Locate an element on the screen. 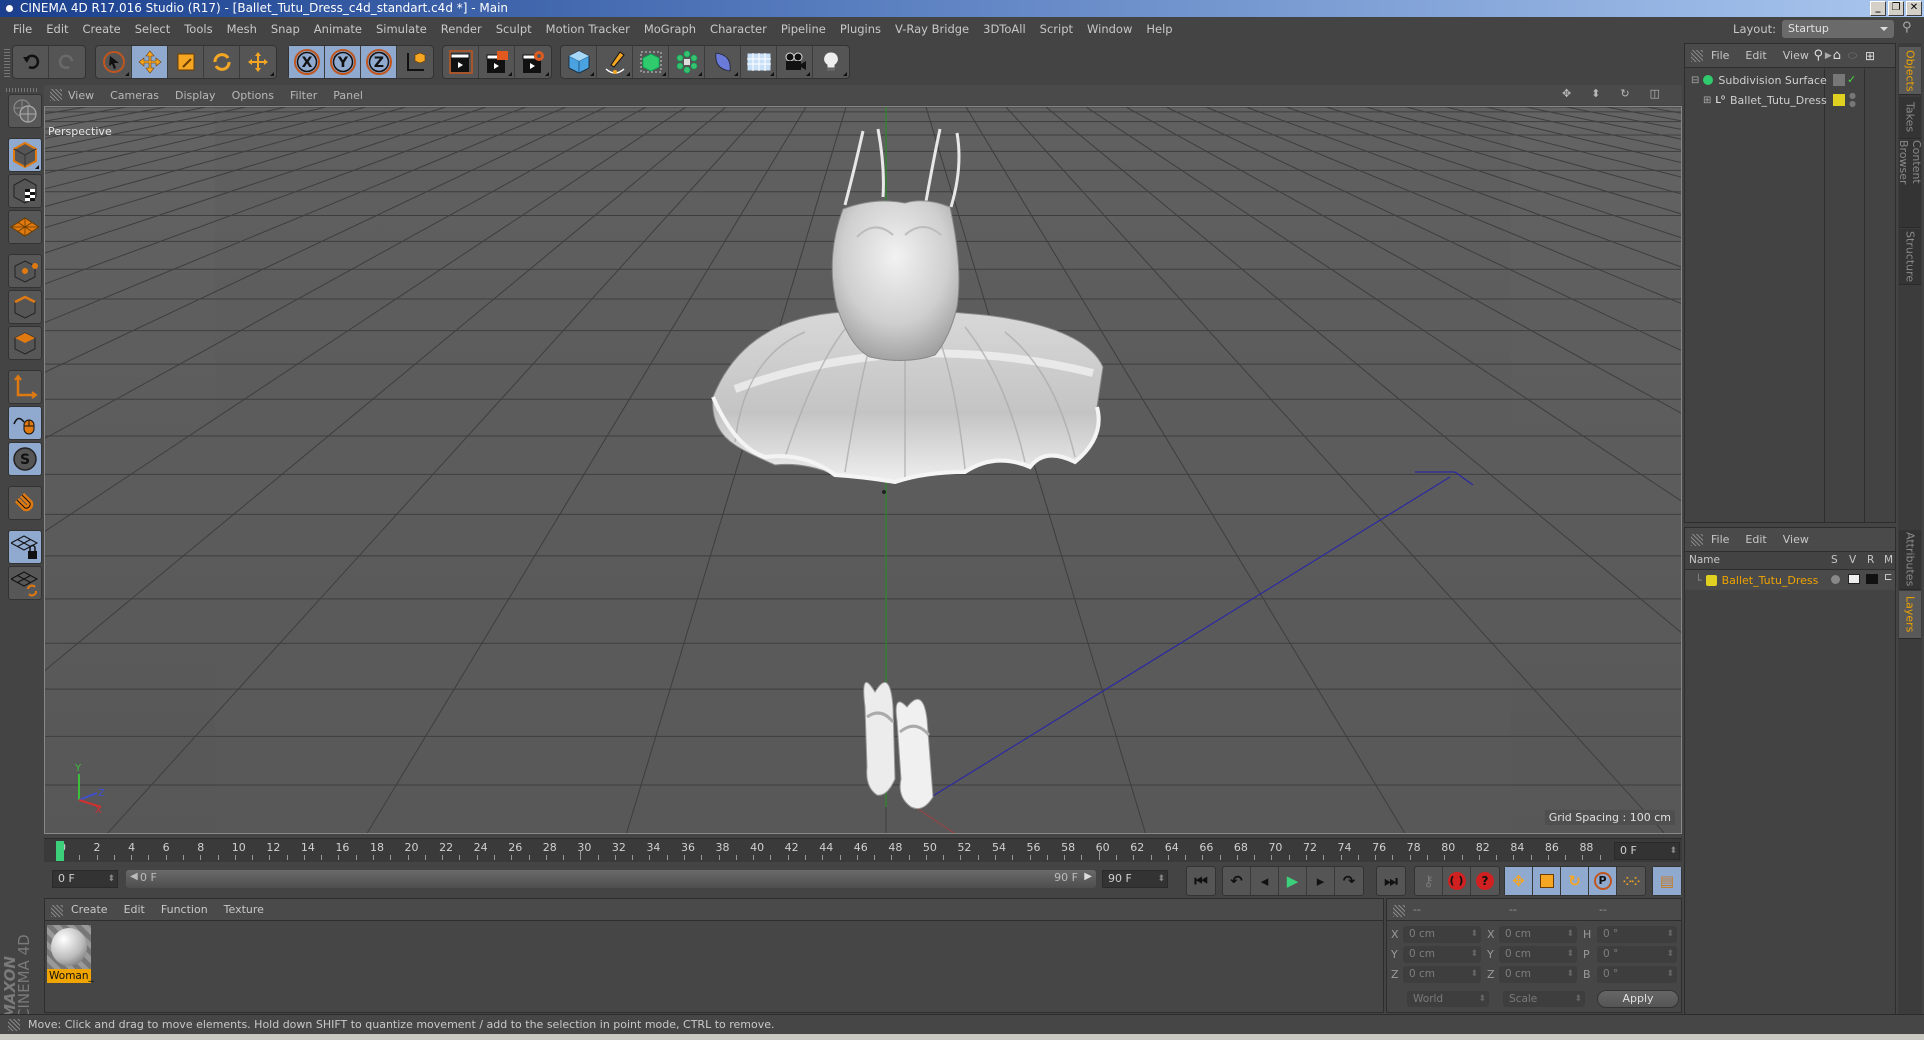 The height and width of the screenshot is (1040, 1924). menu-window: Window is located at coordinates (1109, 29).